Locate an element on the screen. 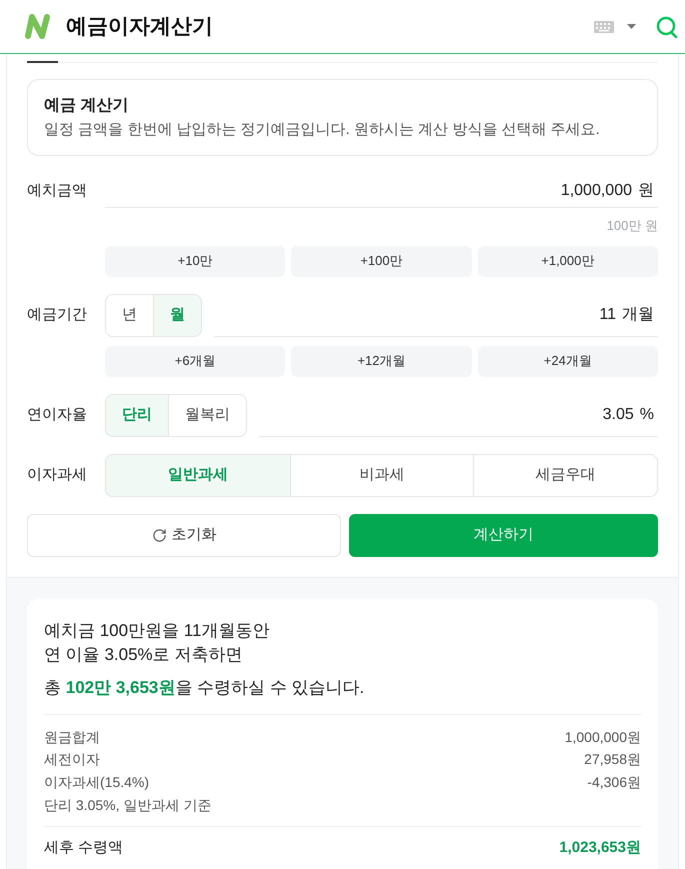 Image resolution: width=685 pixels, height=869 pixels. amount-hint: 100만 원 is located at coordinates (632, 226).